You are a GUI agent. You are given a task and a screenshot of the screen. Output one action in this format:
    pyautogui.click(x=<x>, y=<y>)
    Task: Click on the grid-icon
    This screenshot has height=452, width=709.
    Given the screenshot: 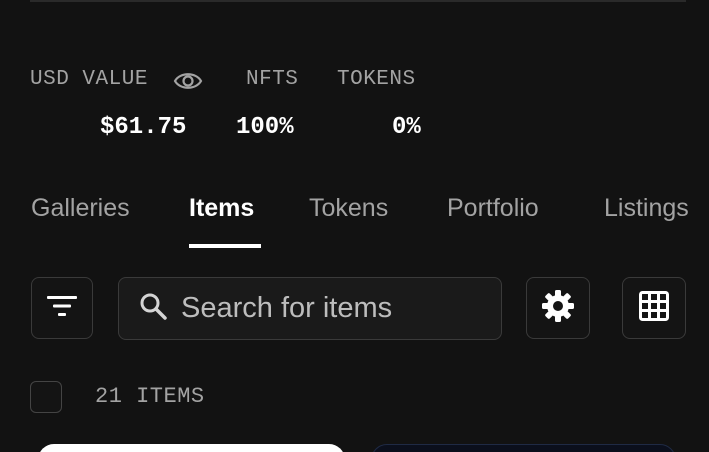 What is the action you would take?
    pyautogui.click(x=654, y=308)
    